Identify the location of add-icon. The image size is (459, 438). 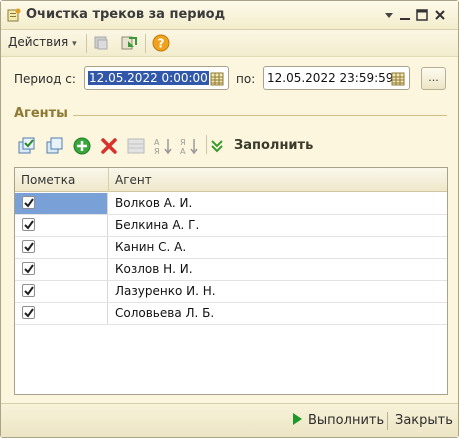
(82, 146).